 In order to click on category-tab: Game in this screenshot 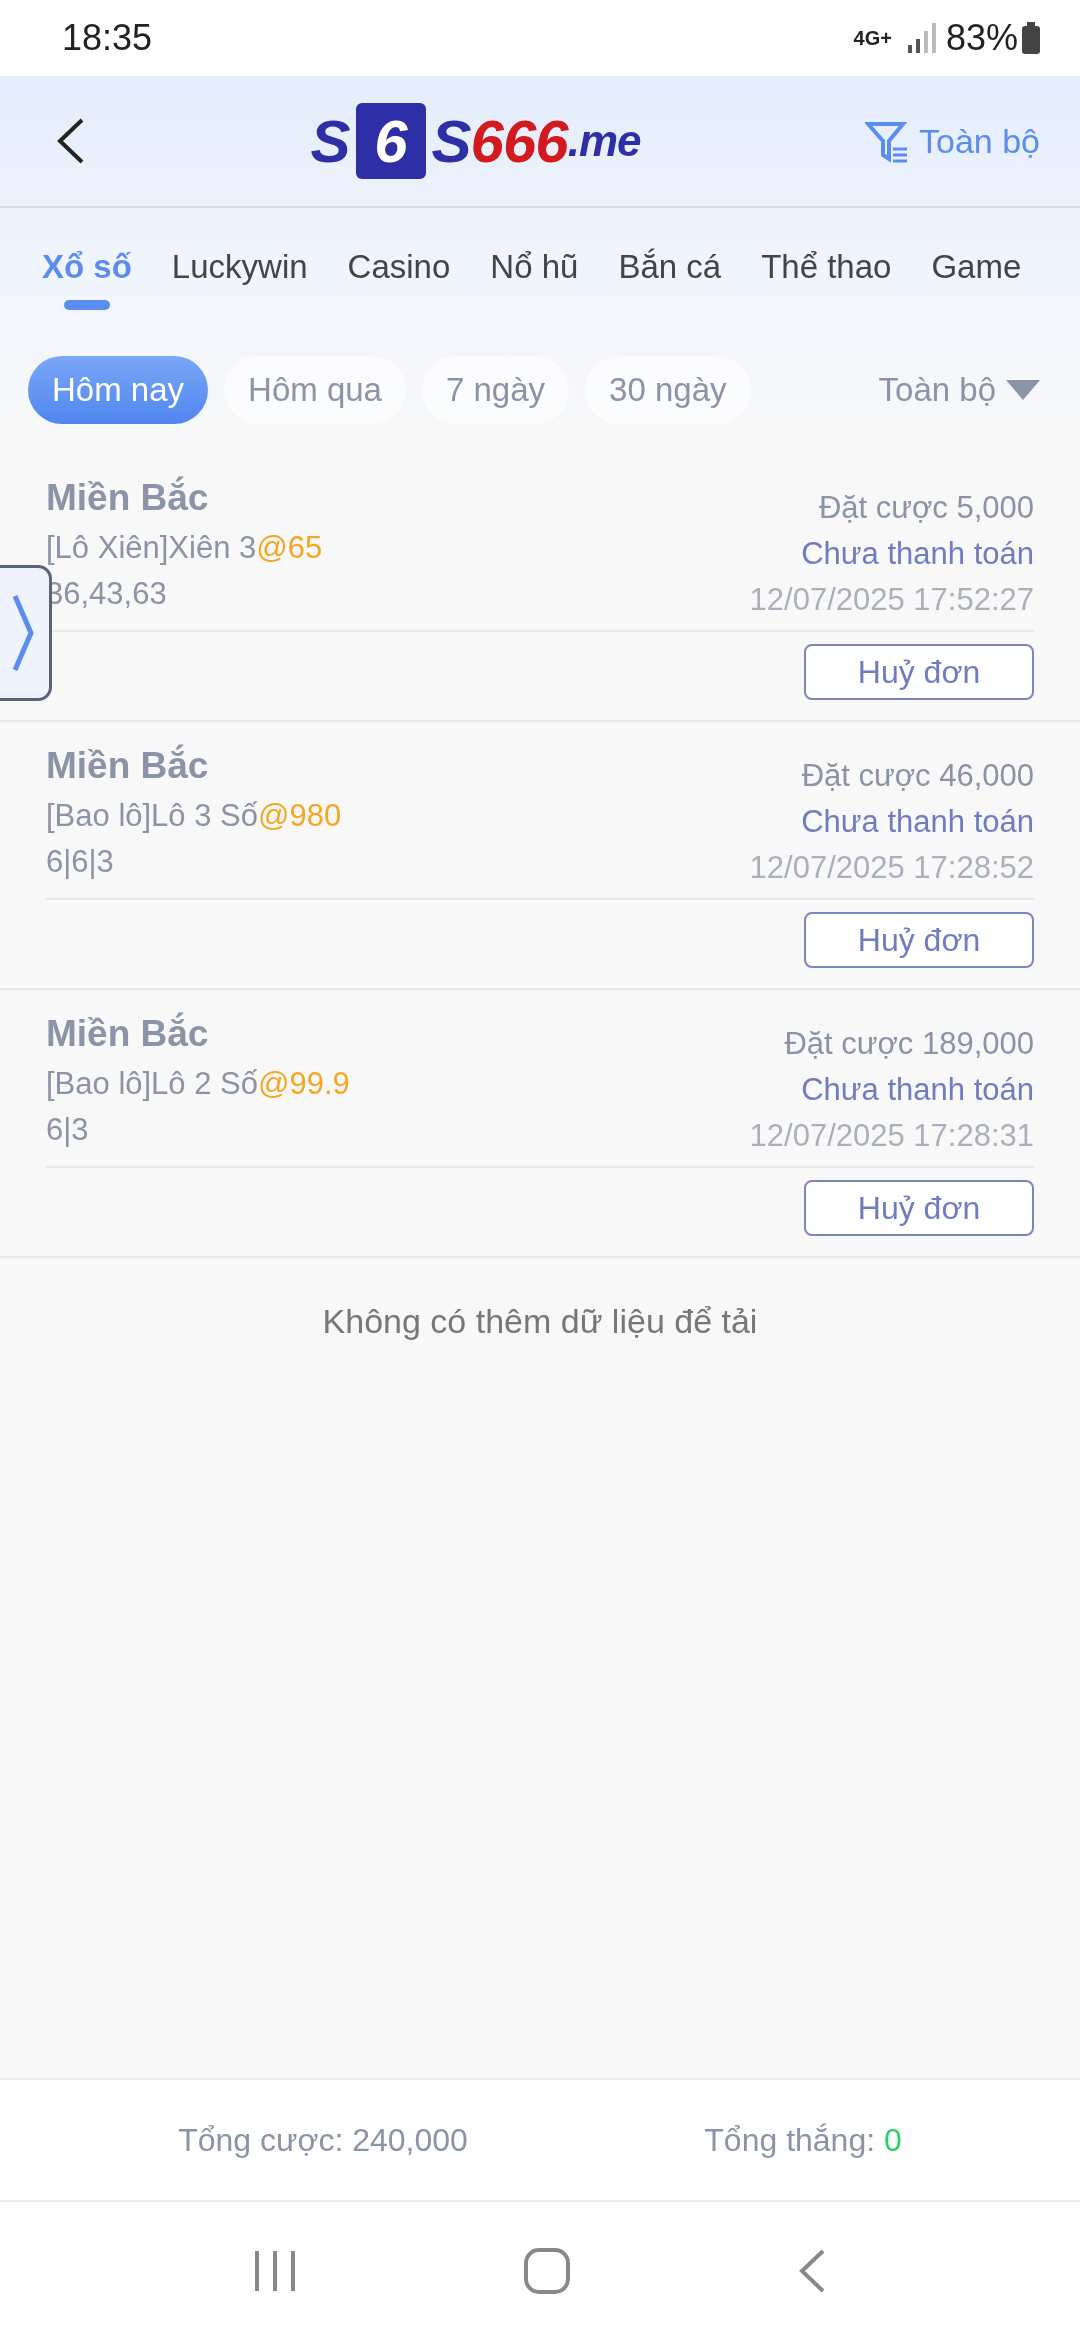, I will do `click(976, 283)`.